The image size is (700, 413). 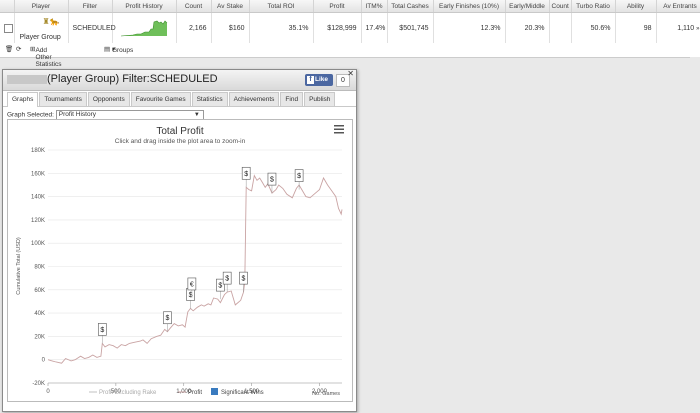 I want to click on legend-excluding-rake: Profit Excluding Rake, so click(x=128, y=393).